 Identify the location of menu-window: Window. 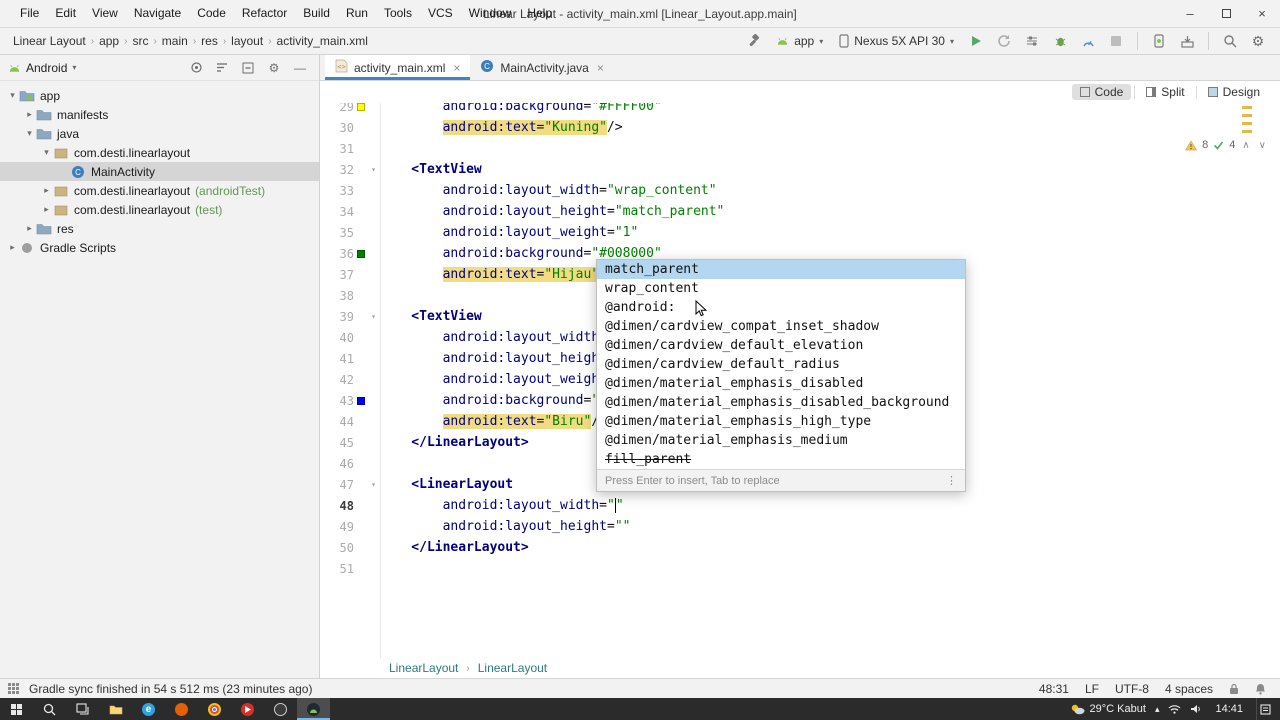
(490, 13).